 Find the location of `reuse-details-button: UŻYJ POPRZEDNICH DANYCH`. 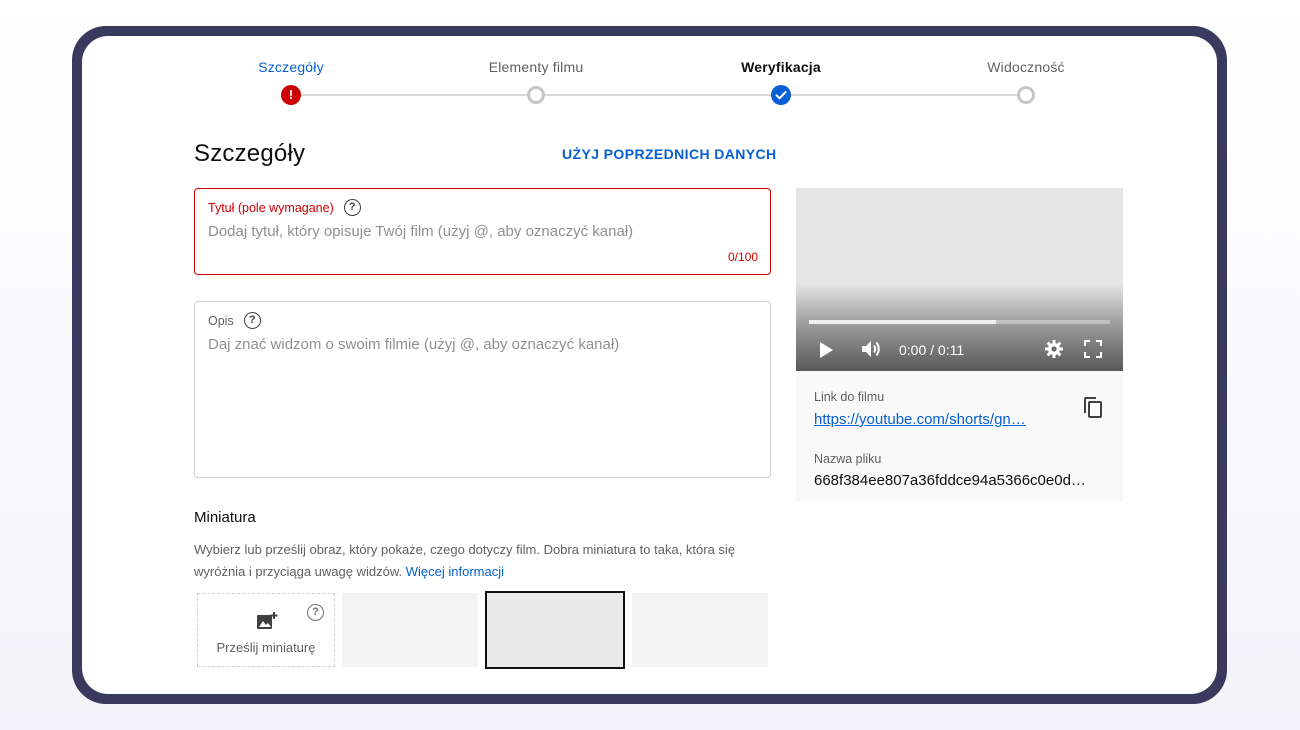

reuse-details-button: UŻYJ POPRZEDNICH DANYCH is located at coordinates (669, 154).